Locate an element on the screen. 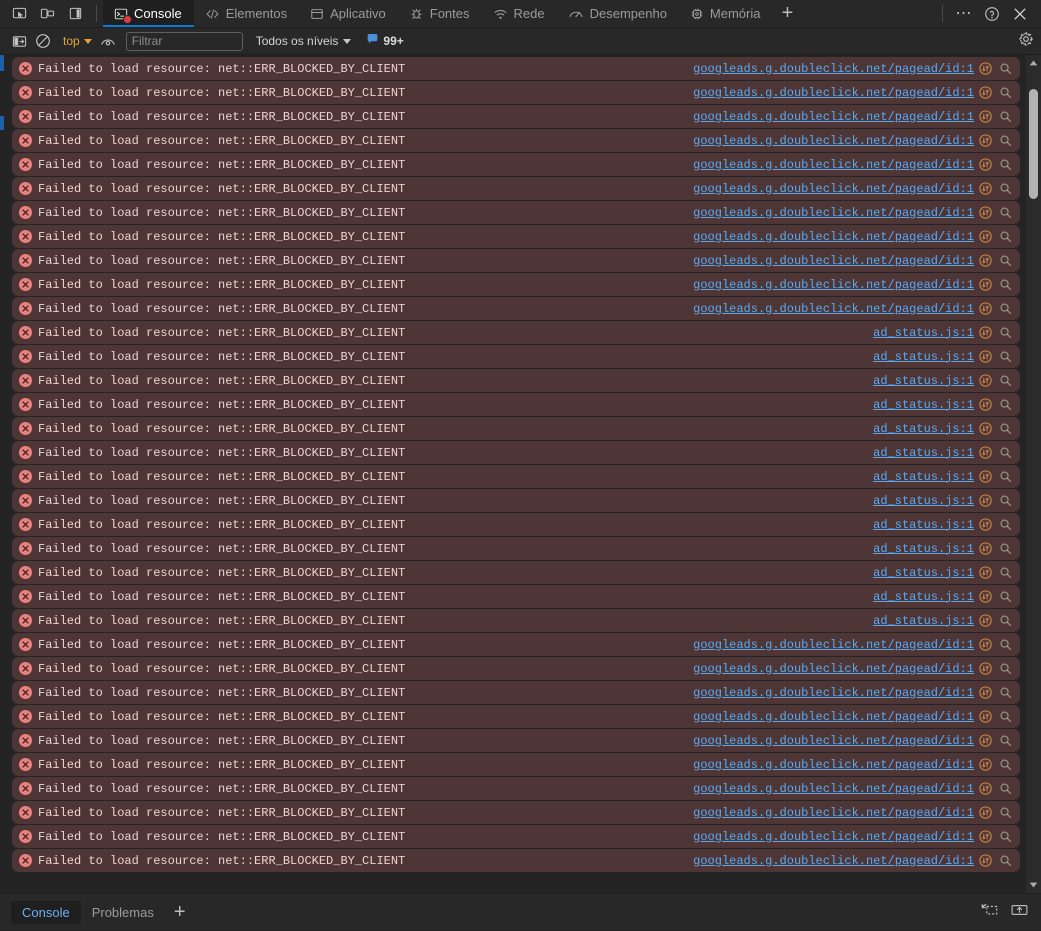  execution-context-selector: top is located at coordinates (76, 41).